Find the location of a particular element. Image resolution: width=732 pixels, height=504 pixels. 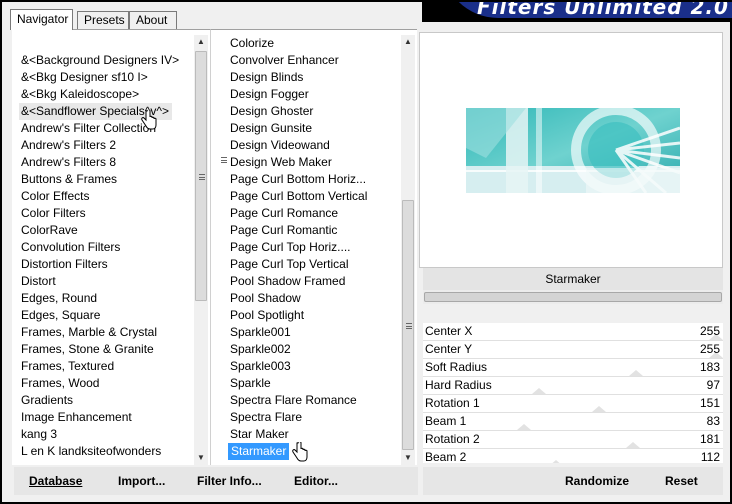

param-label: Beam 1 is located at coordinates (446, 421).